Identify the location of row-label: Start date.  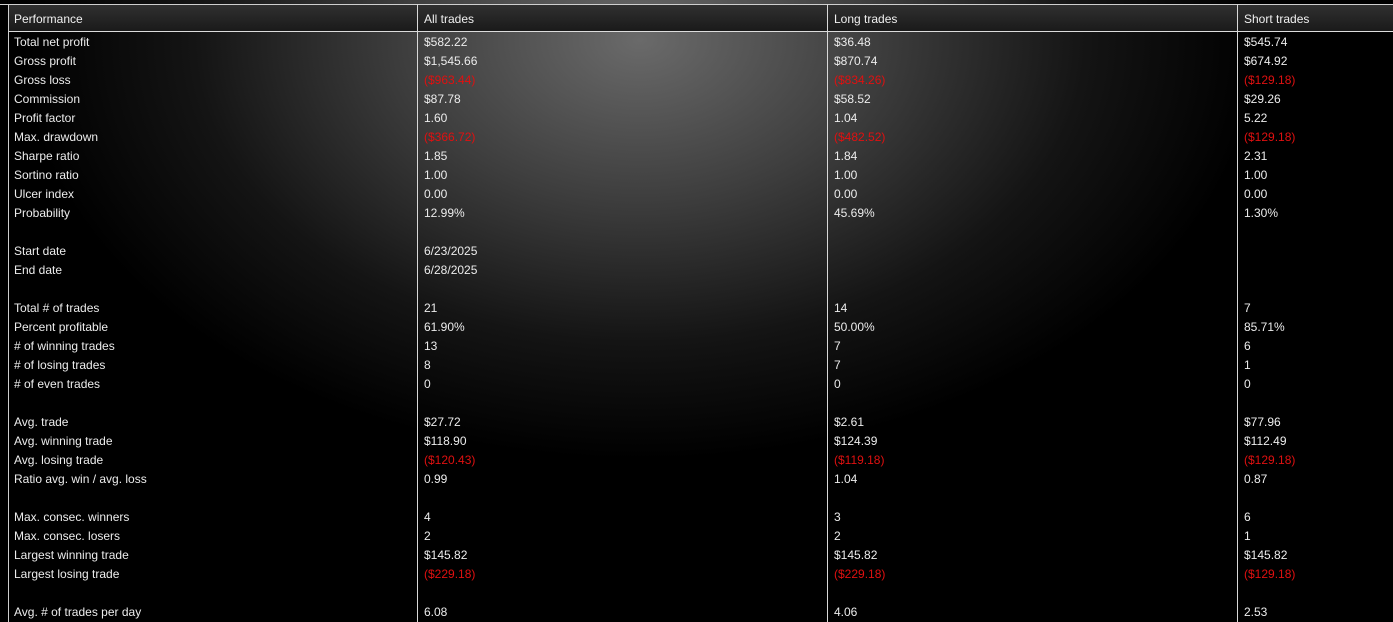
(40, 251).